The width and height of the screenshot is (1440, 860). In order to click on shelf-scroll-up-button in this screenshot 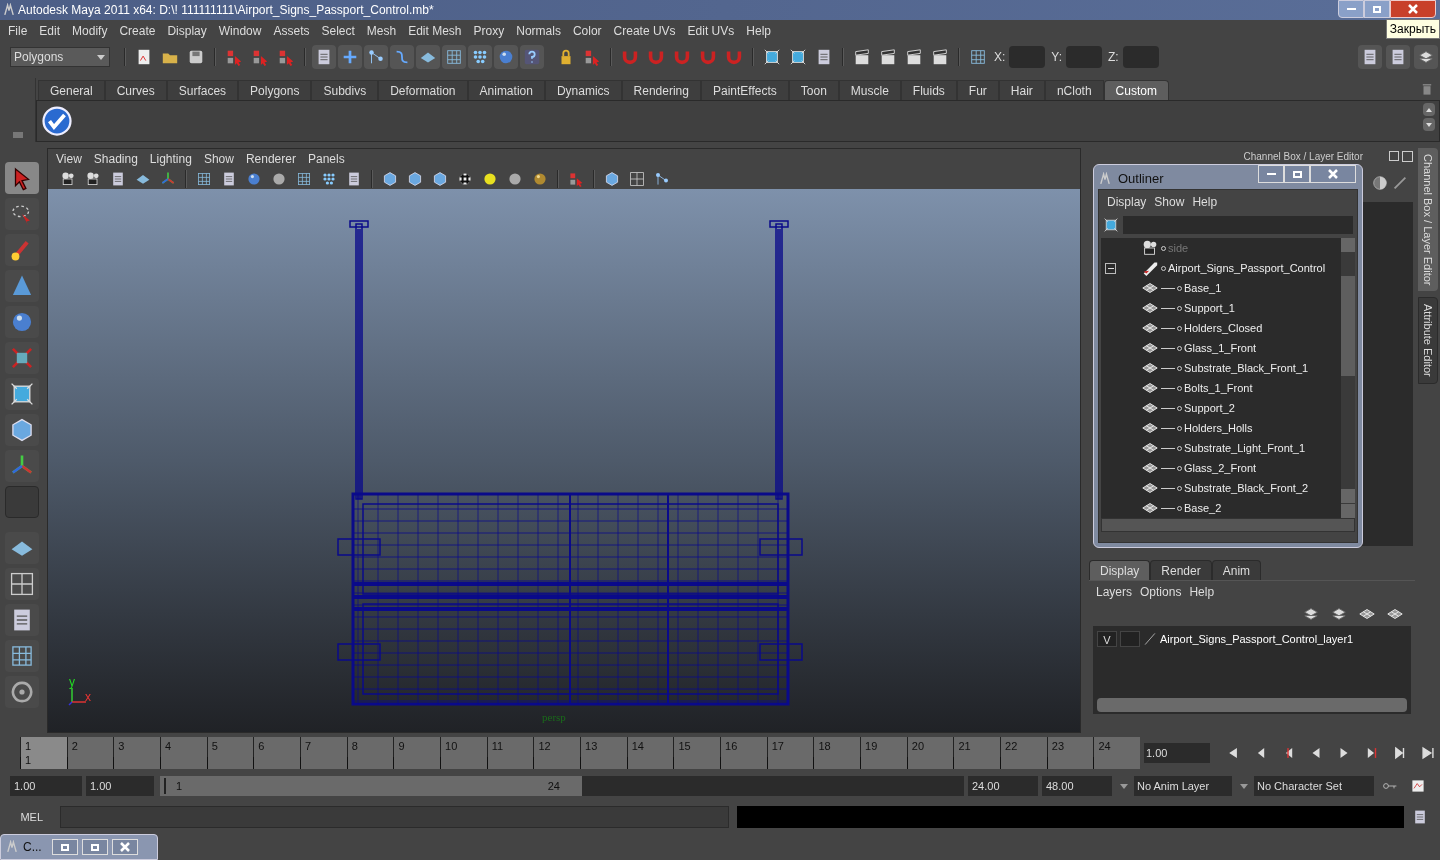, I will do `click(1429, 109)`.